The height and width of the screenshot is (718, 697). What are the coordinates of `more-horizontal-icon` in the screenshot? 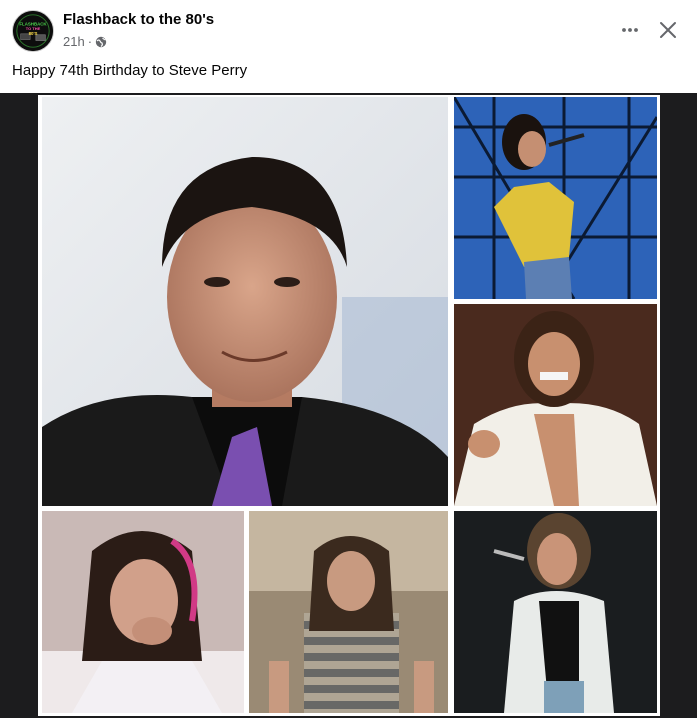 It's located at (630, 30).